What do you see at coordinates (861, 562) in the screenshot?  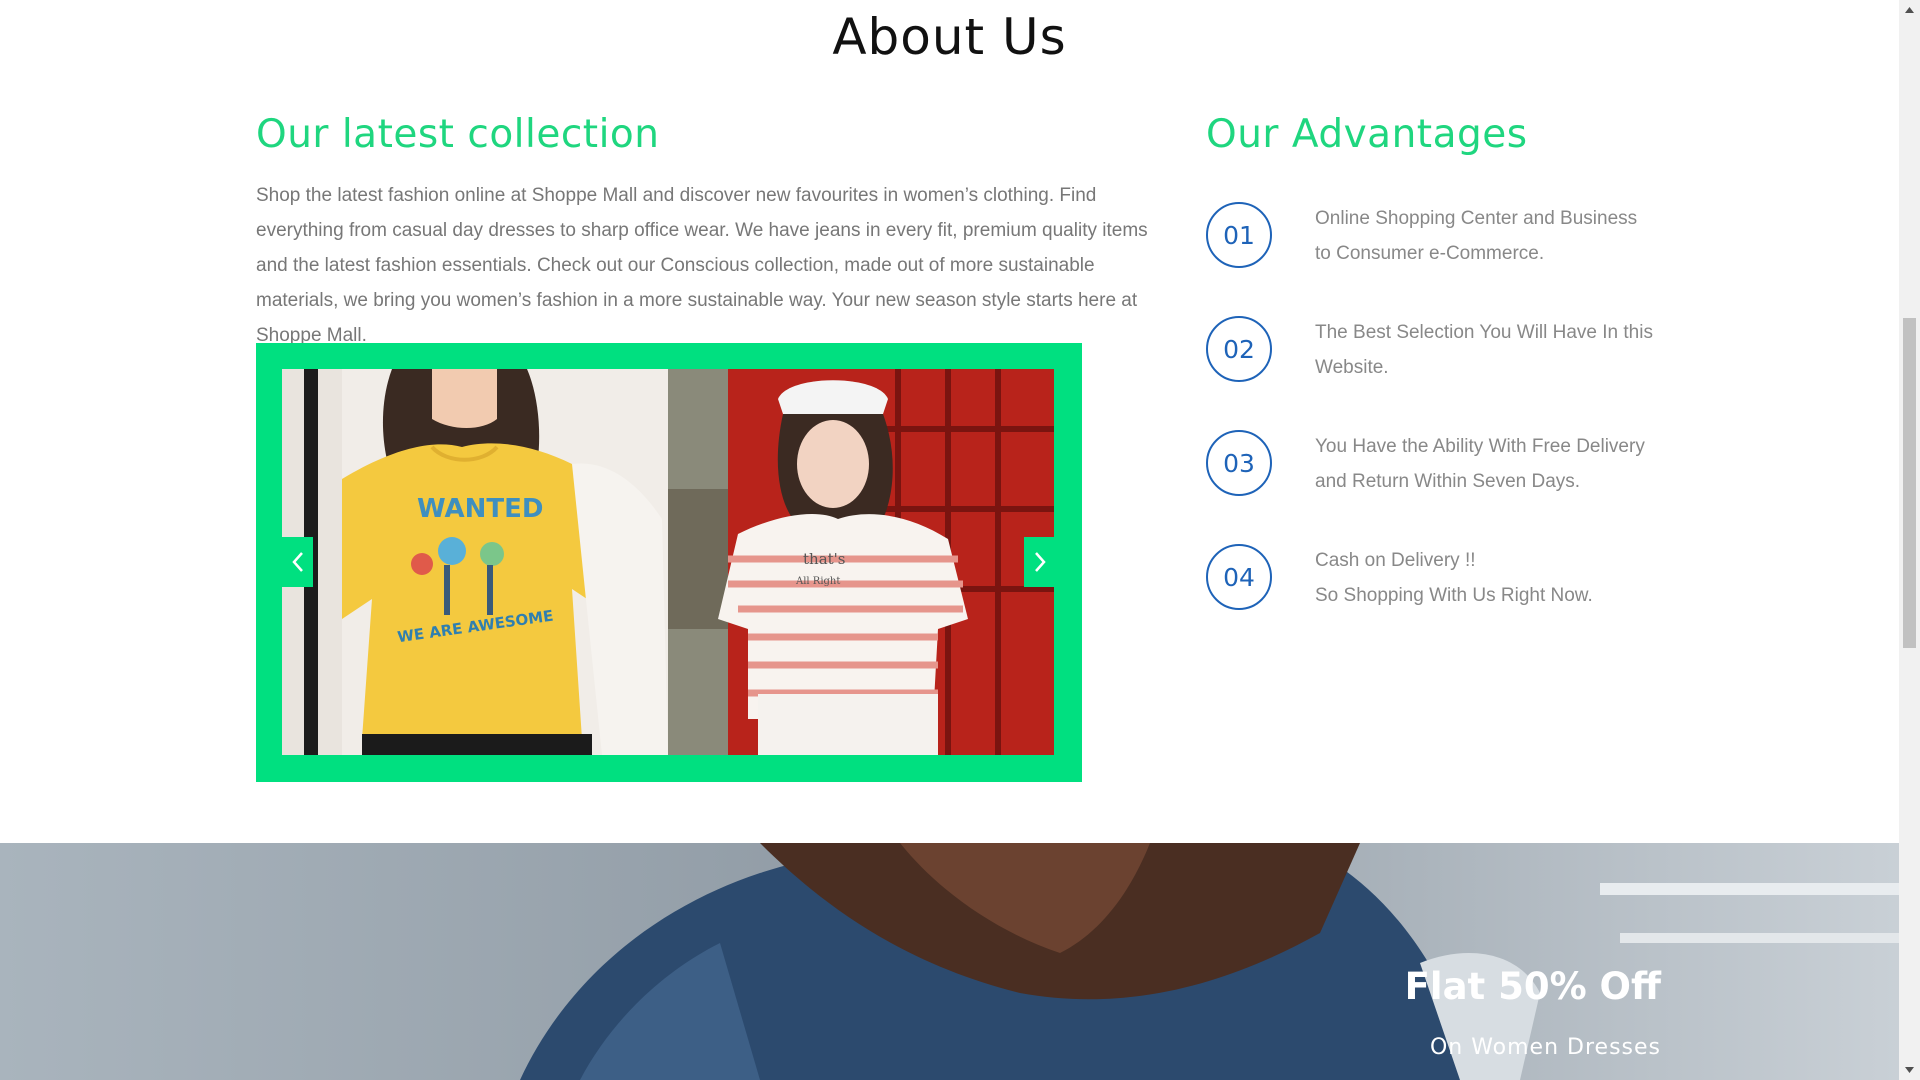 I see `slide-image-striped-tshirt: that's All Right` at bounding box center [861, 562].